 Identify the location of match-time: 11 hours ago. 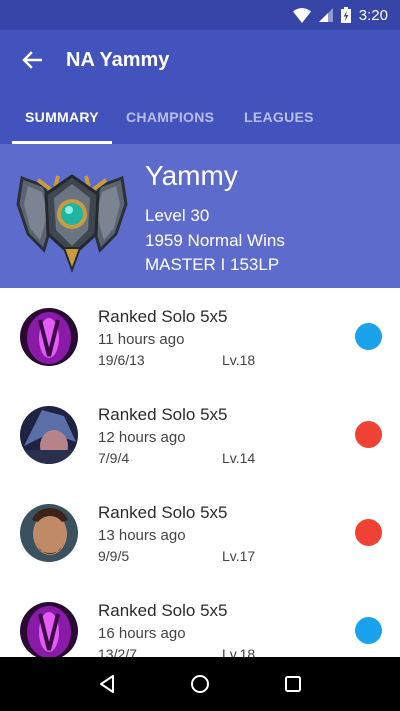
(141, 339).